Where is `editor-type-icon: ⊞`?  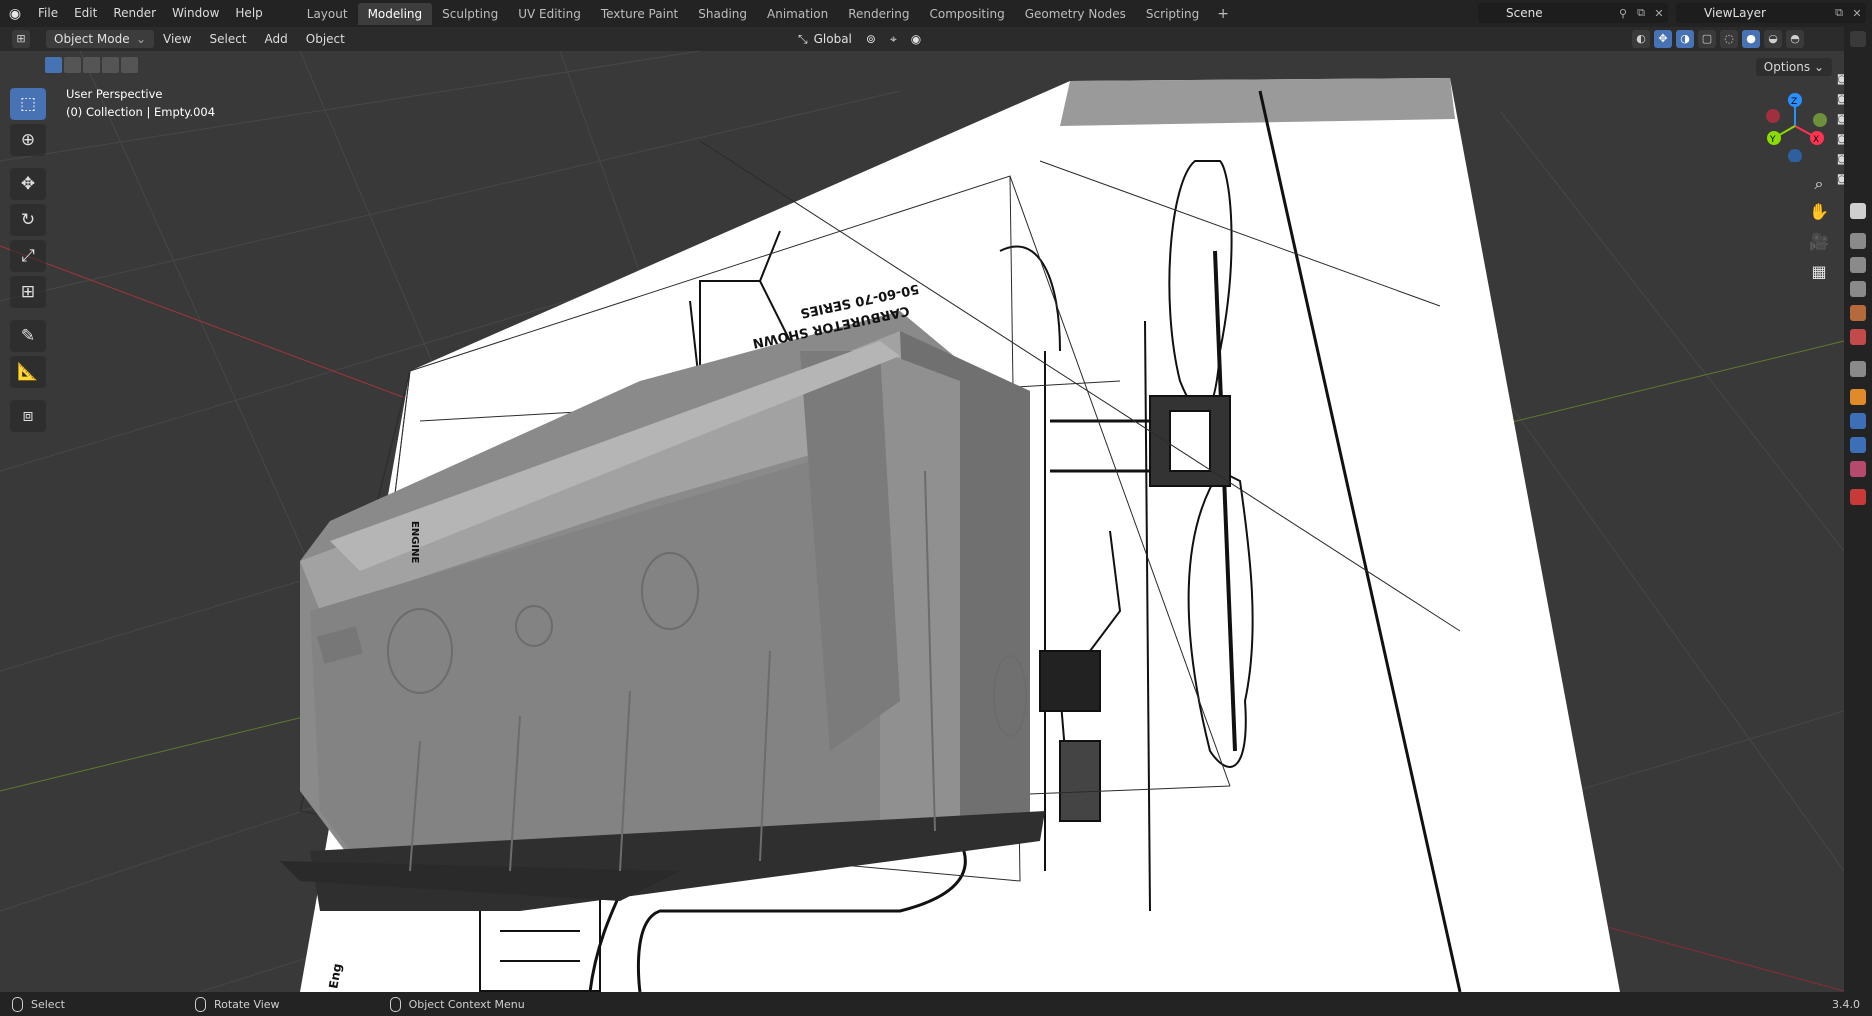
editor-type-icon: ⊞ is located at coordinates (21, 39).